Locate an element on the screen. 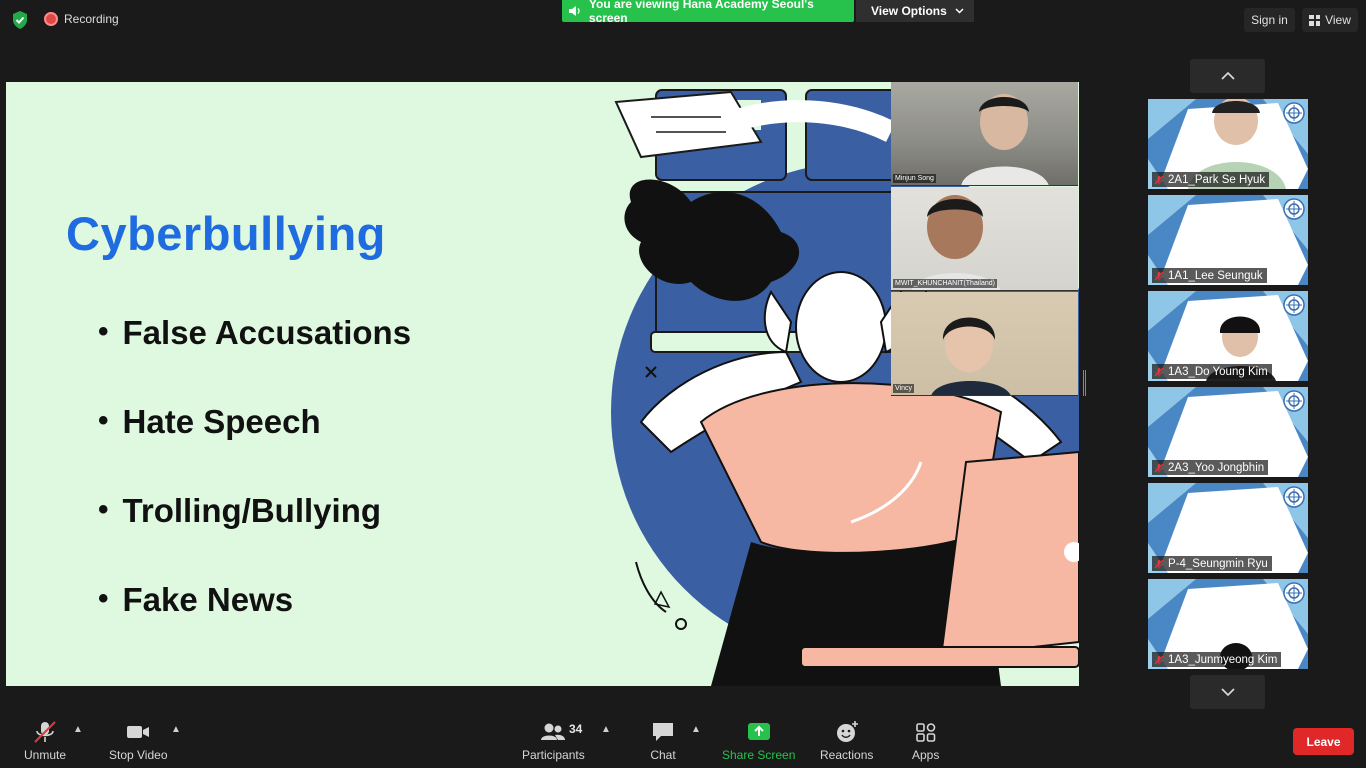 This screenshot has height=768, width=1366. participant-name-label: 2A1_Park Se Hyuk is located at coordinates (1211, 179).